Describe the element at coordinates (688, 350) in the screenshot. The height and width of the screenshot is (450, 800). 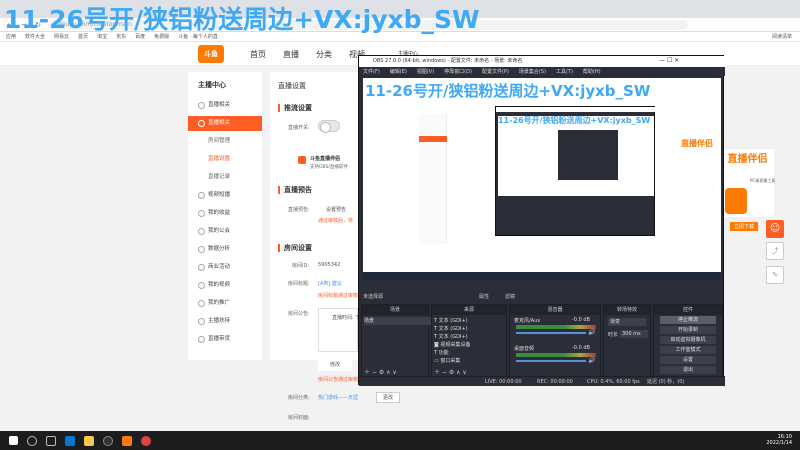
I see `studio-mode-button: 工作室模式` at that location.